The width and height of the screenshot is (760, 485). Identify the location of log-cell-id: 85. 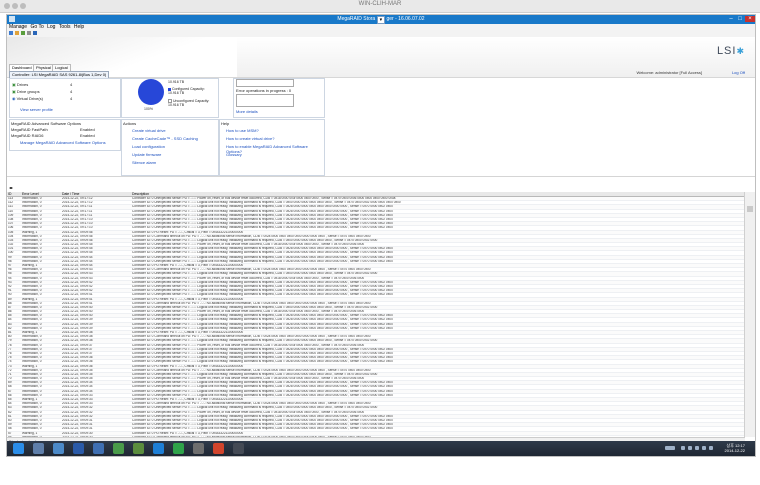
(10, 316).